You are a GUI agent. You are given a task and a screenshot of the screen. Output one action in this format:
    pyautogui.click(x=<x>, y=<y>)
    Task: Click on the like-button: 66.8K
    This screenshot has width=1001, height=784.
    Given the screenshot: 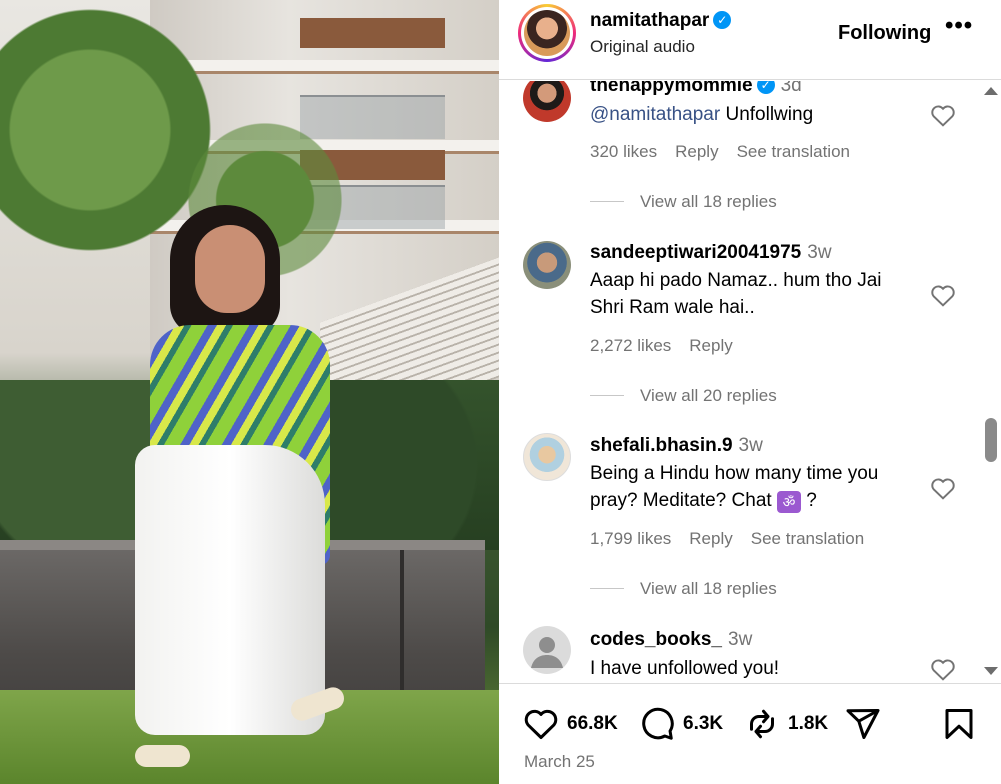 What is the action you would take?
    pyautogui.click(x=570, y=724)
    